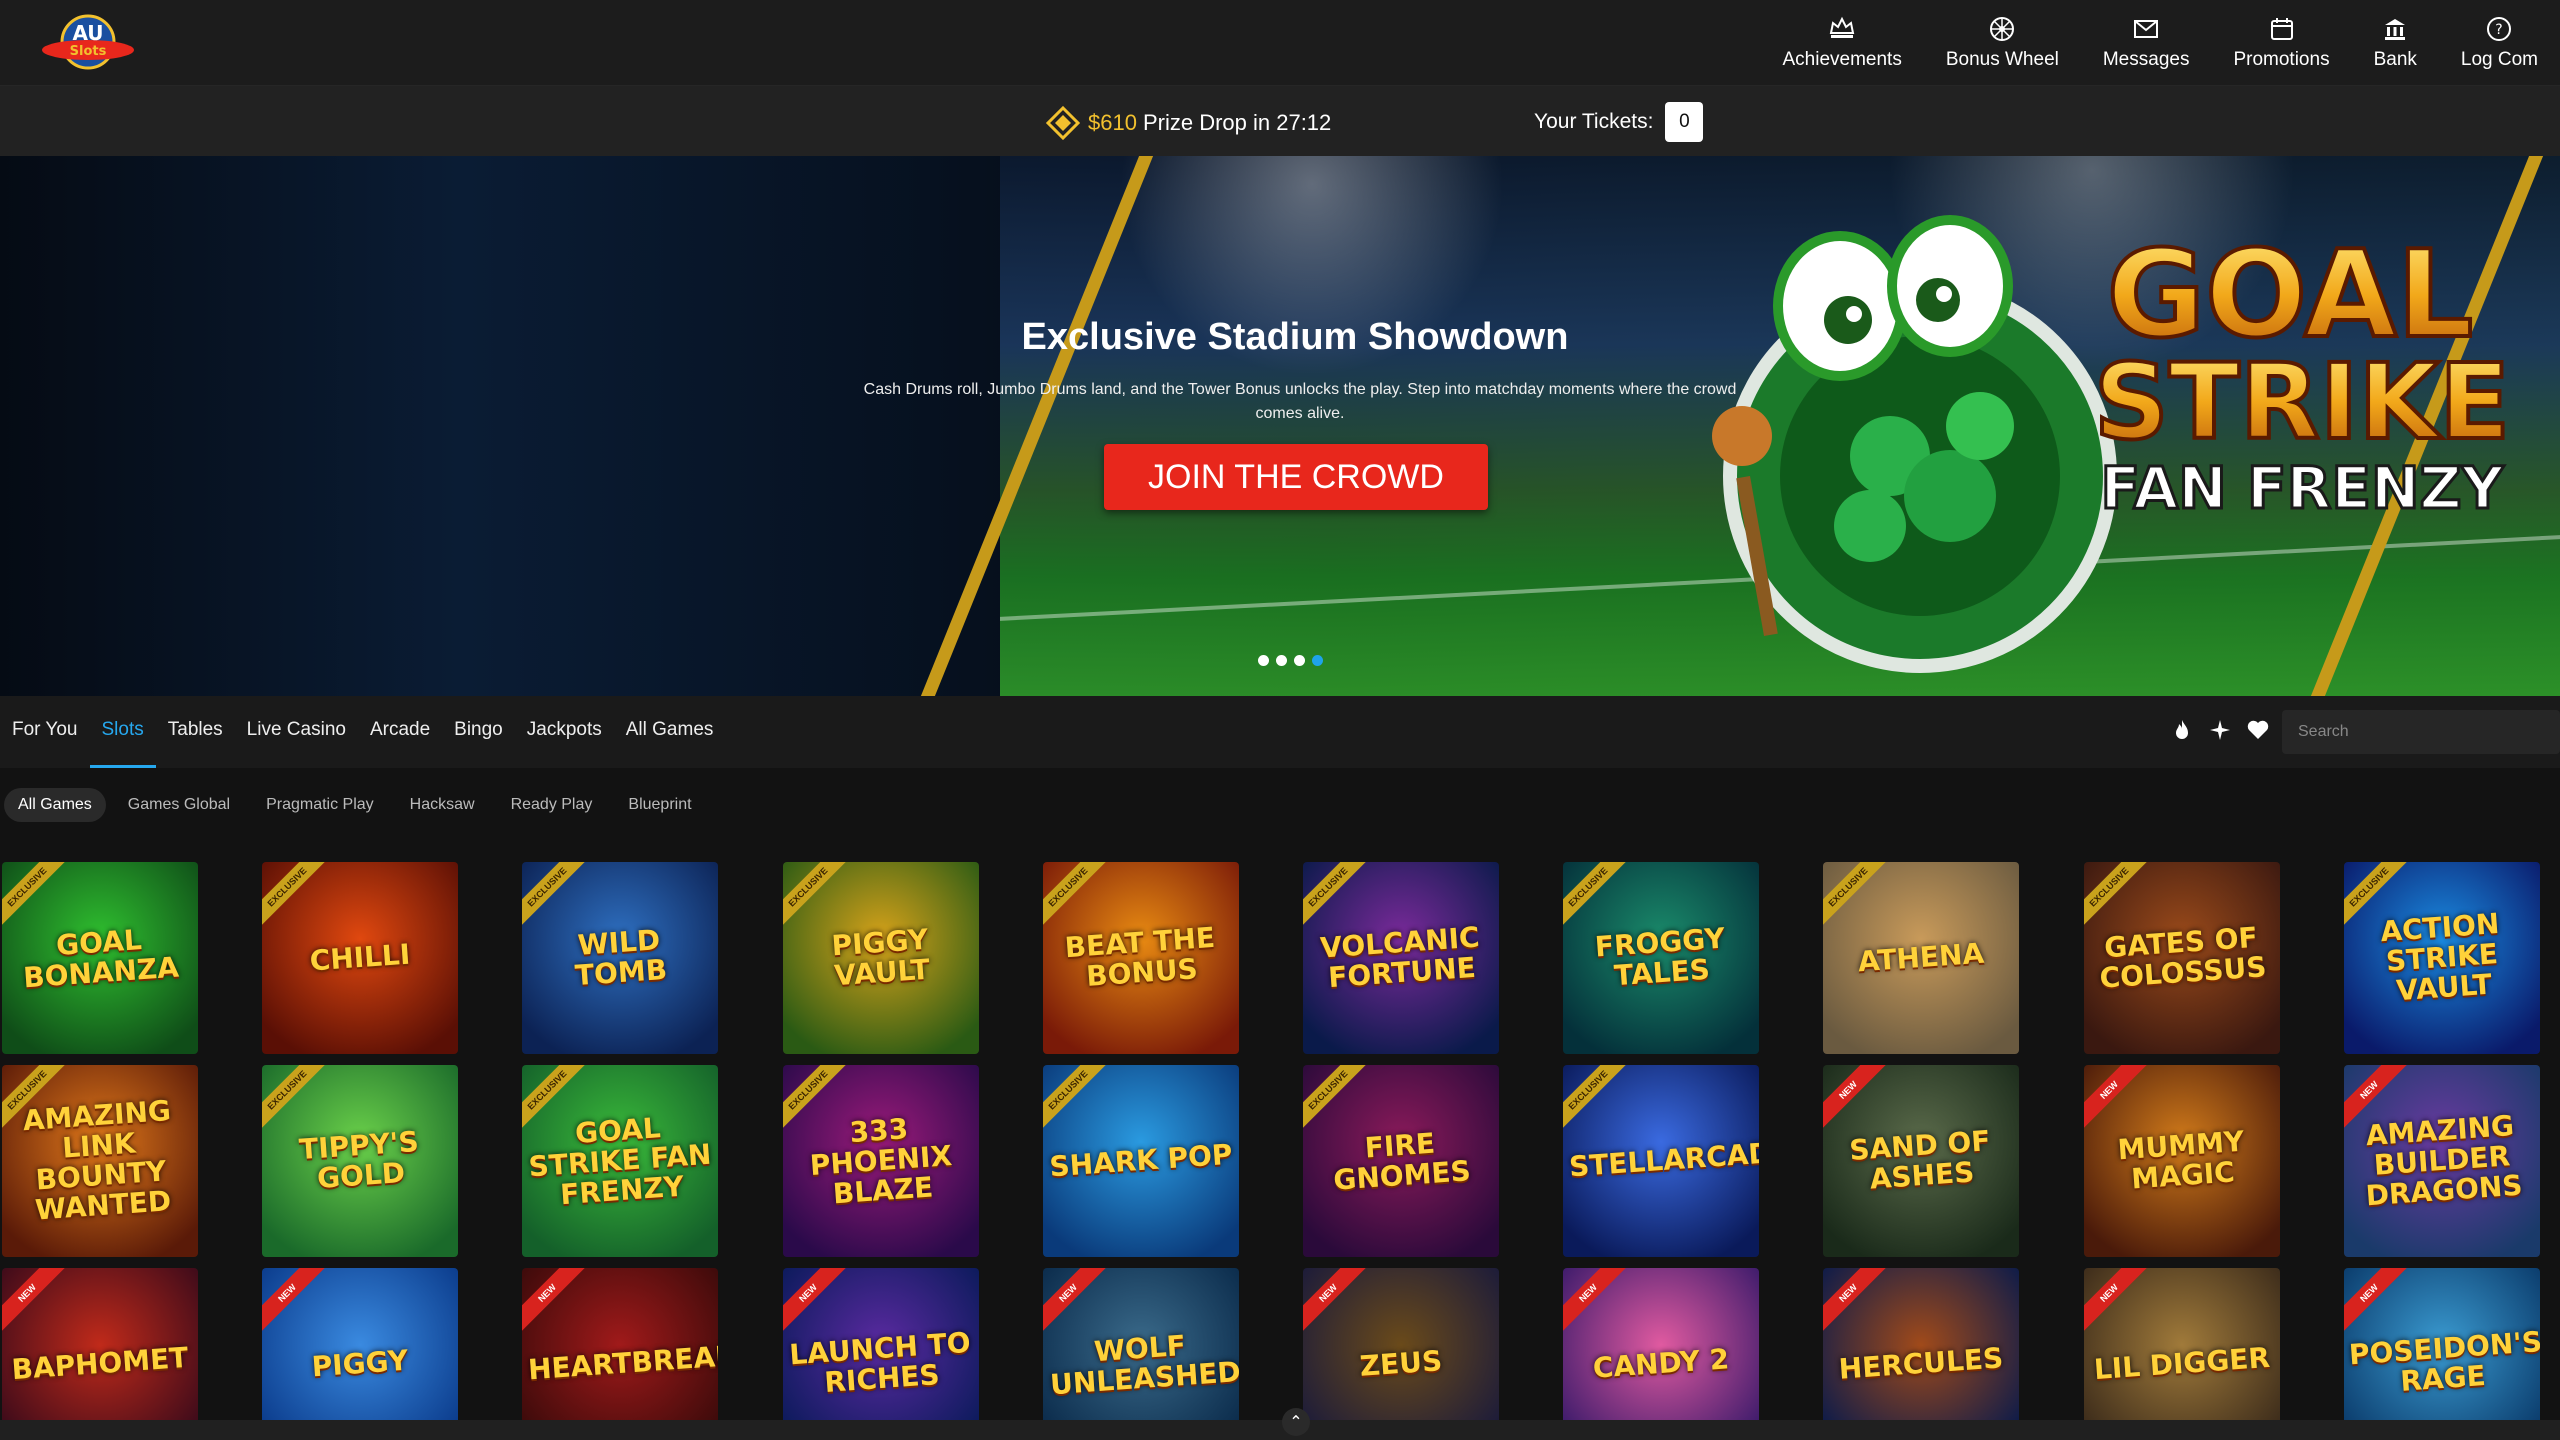 This screenshot has width=2560, height=1440. What do you see at coordinates (659, 805) in the screenshot?
I see `provider-chip: Blueprint` at bounding box center [659, 805].